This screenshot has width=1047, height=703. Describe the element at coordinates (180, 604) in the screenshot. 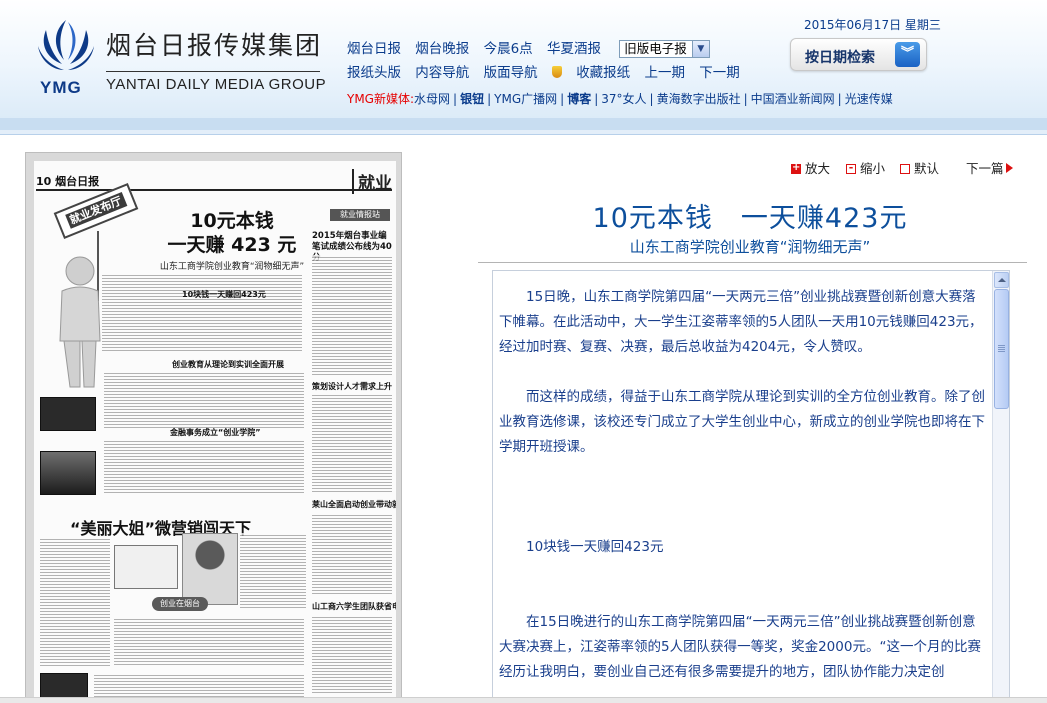

I see `paper-column-pill: 创业在烟台` at that location.